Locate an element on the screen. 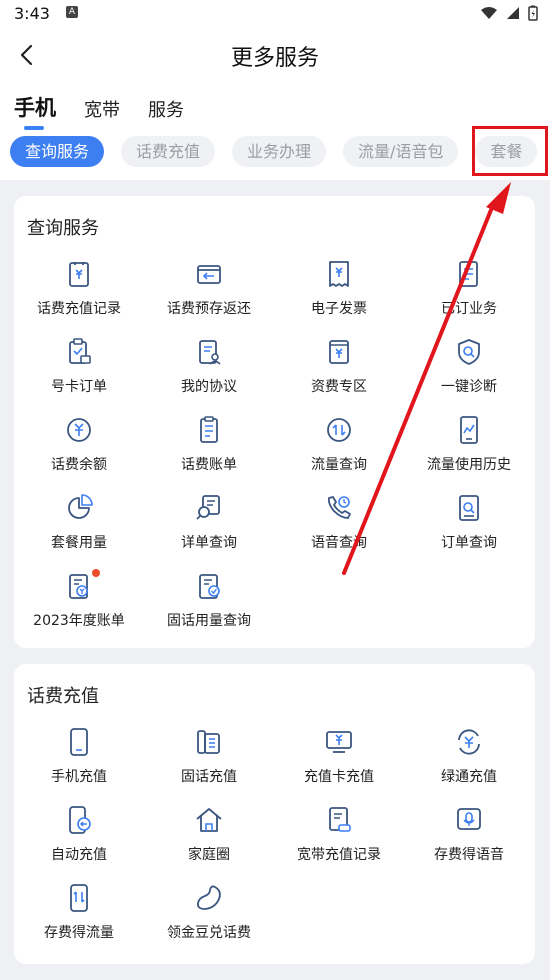 The height and width of the screenshot is (980, 550). item-label: 绿通充值 is located at coordinates (469, 777).